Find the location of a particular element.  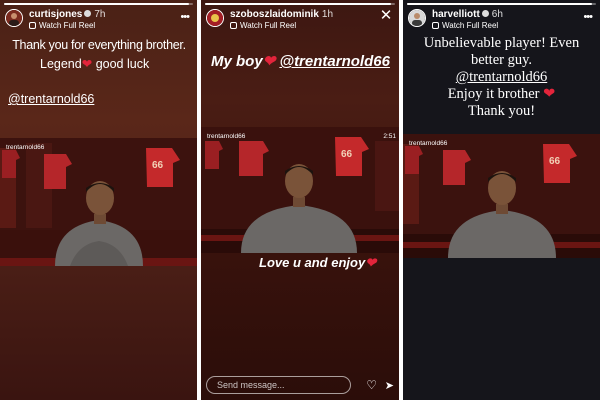

close-icon: ✕ is located at coordinates (386, 15).